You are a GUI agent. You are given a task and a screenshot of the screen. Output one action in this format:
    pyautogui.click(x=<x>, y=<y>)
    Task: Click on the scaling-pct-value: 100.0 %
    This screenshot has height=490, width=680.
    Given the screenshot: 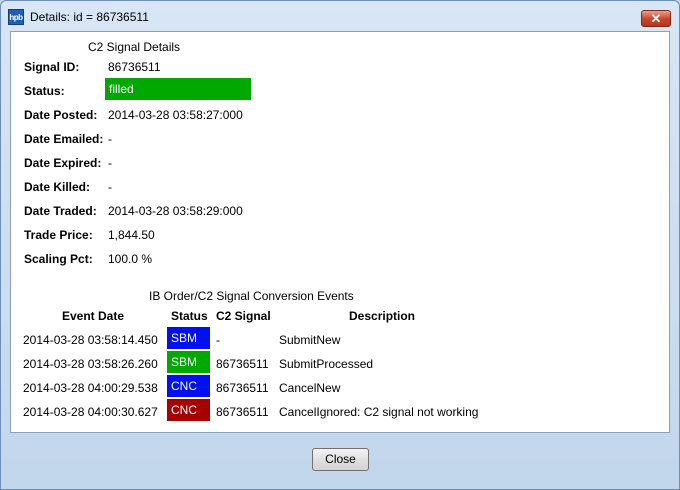 What is the action you would take?
    pyautogui.click(x=130, y=259)
    